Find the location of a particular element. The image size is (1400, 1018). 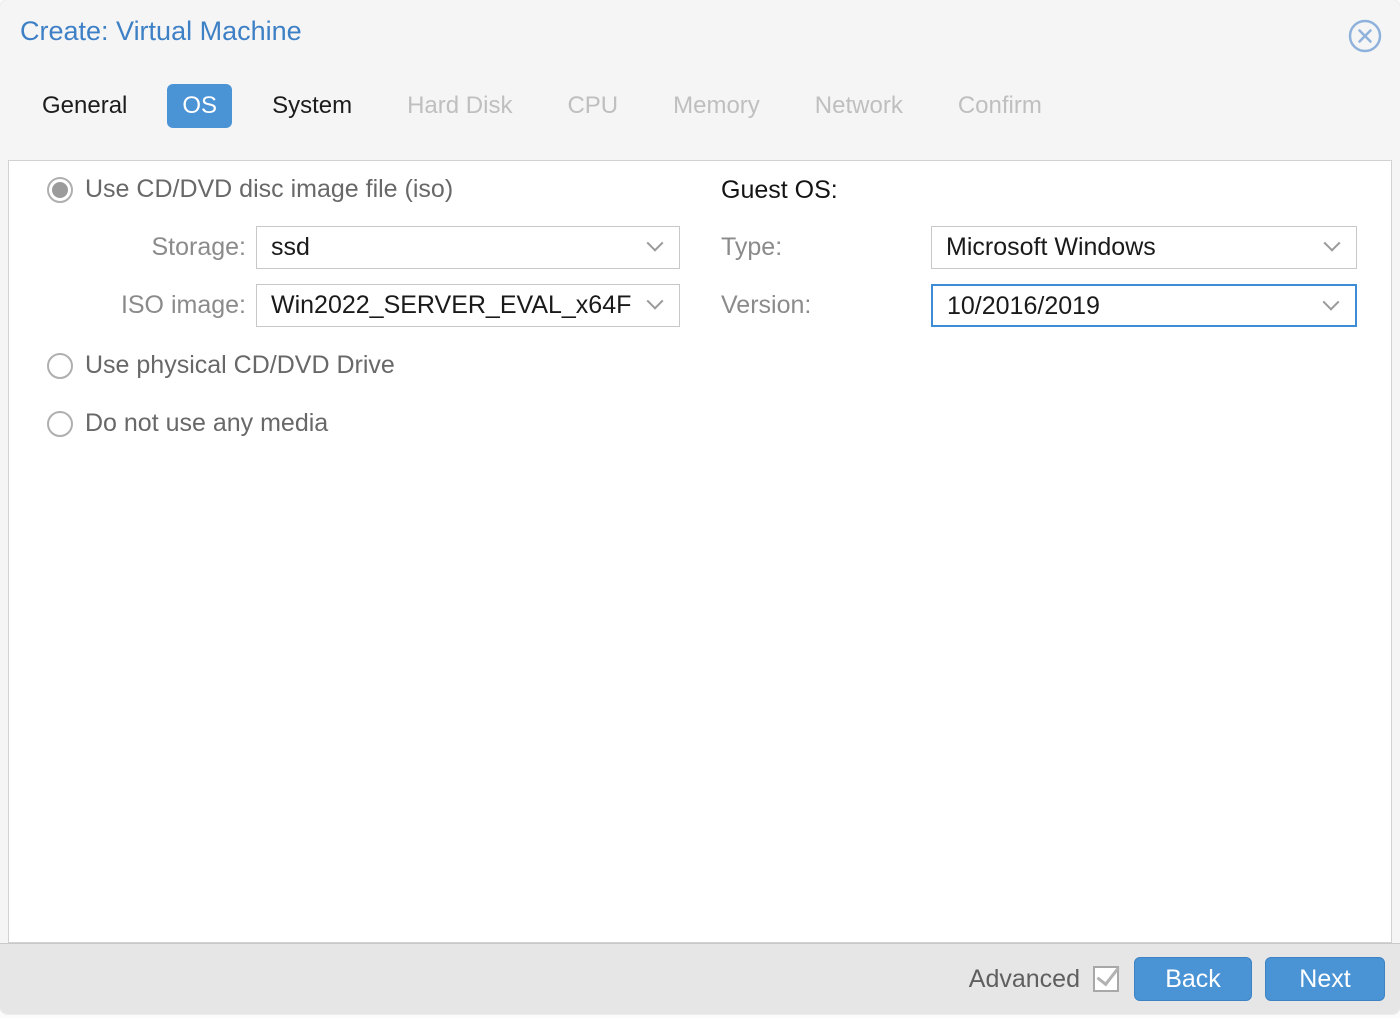

back-button: Back is located at coordinates (1193, 979).